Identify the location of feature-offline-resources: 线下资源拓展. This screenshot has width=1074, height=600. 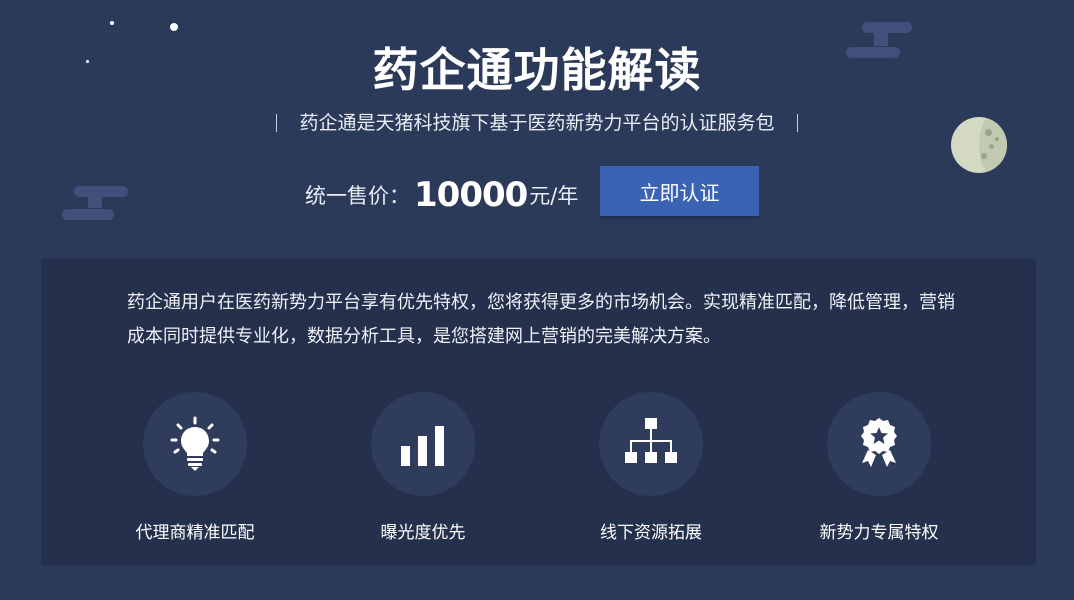
(651, 467).